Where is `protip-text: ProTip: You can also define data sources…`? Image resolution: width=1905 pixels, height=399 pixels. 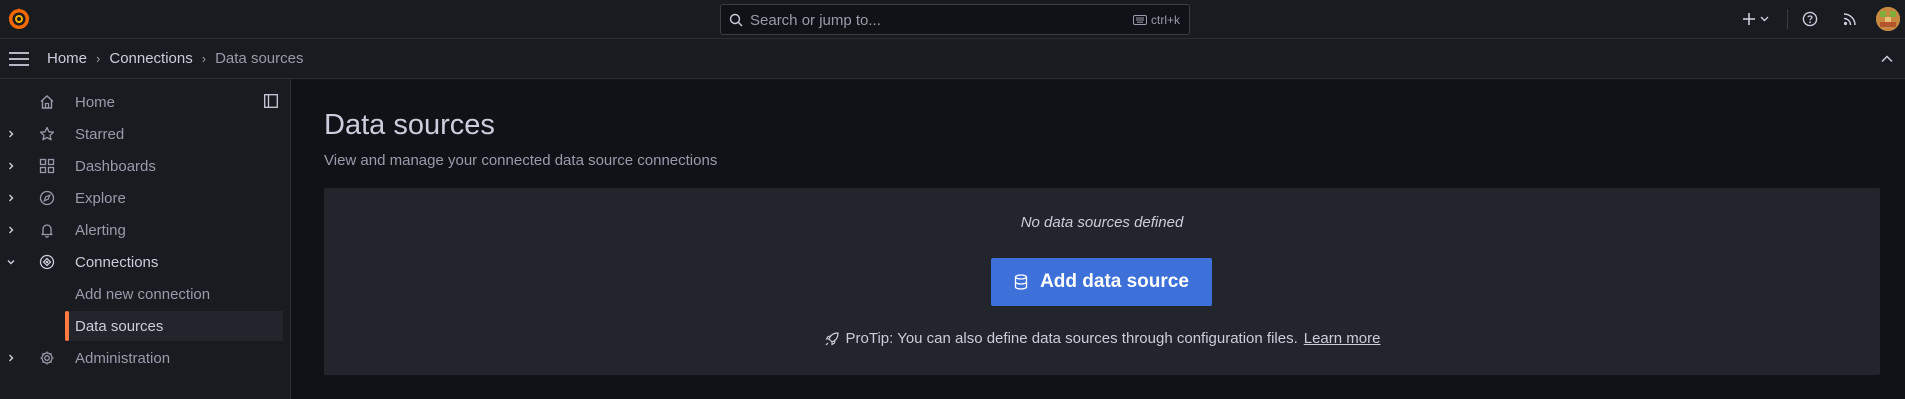
protip-text: ProTip: You can also define data sources… is located at coordinates (1071, 338).